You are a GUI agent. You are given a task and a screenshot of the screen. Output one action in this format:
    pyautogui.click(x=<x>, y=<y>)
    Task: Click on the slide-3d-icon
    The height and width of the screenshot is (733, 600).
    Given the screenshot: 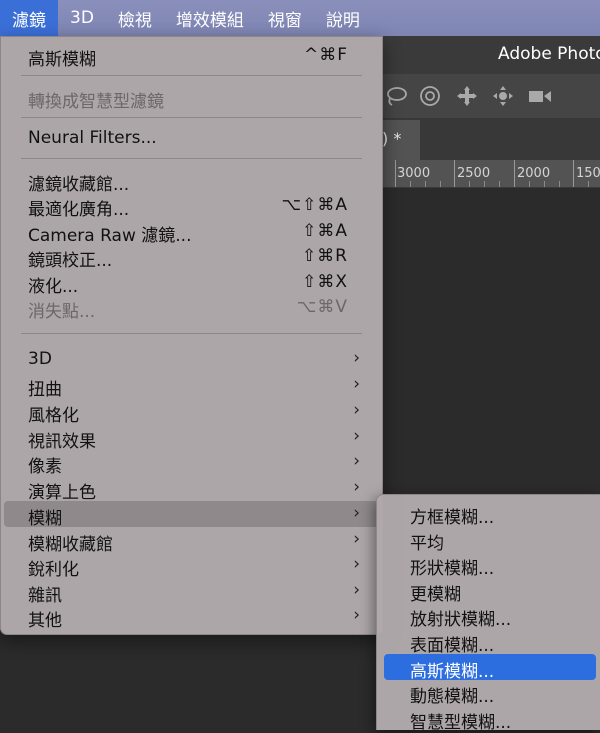 What is the action you would take?
    pyautogui.click(x=503, y=96)
    